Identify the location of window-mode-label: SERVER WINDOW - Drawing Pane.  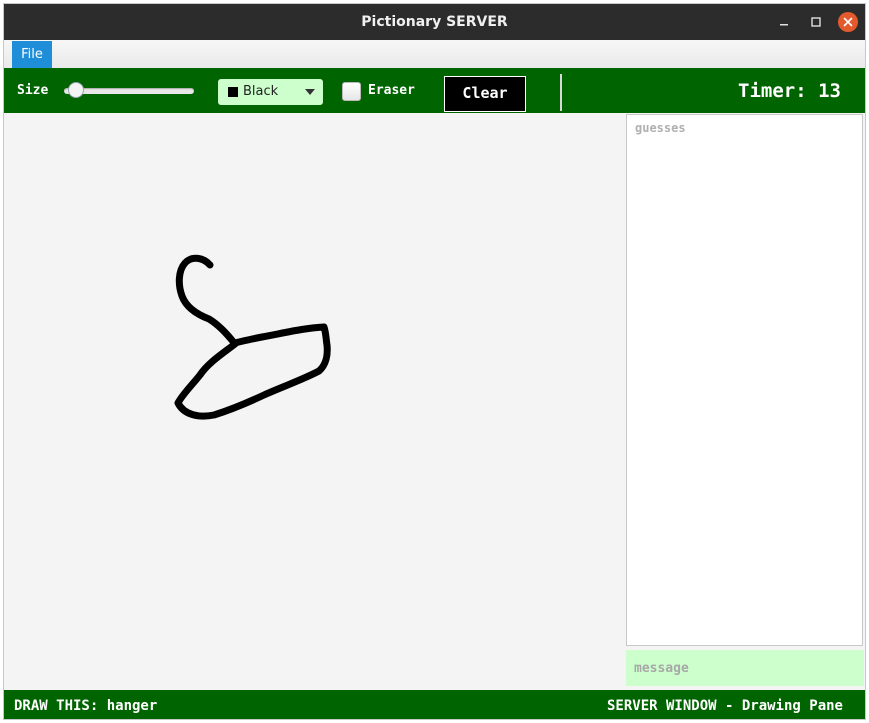
(724, 706).